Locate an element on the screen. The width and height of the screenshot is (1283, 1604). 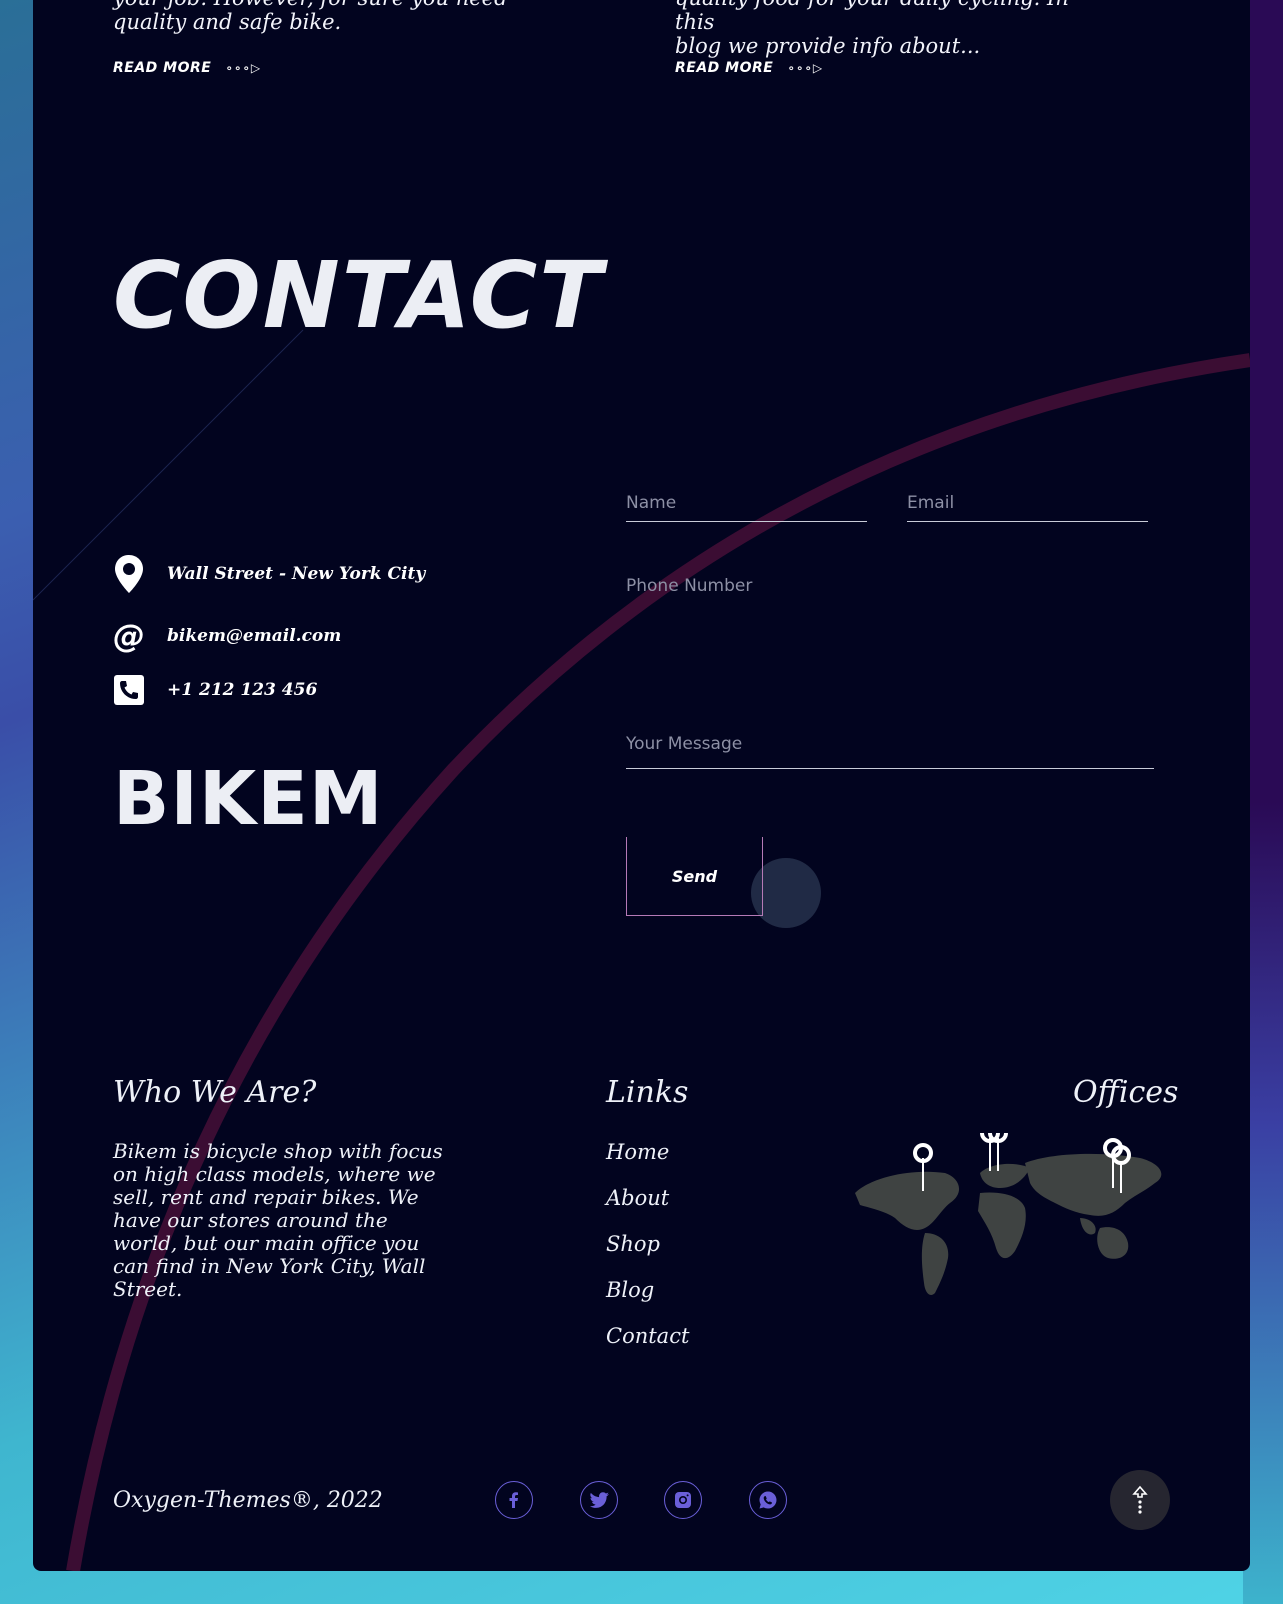
facebook-link is located at coordinates (514, 1500).